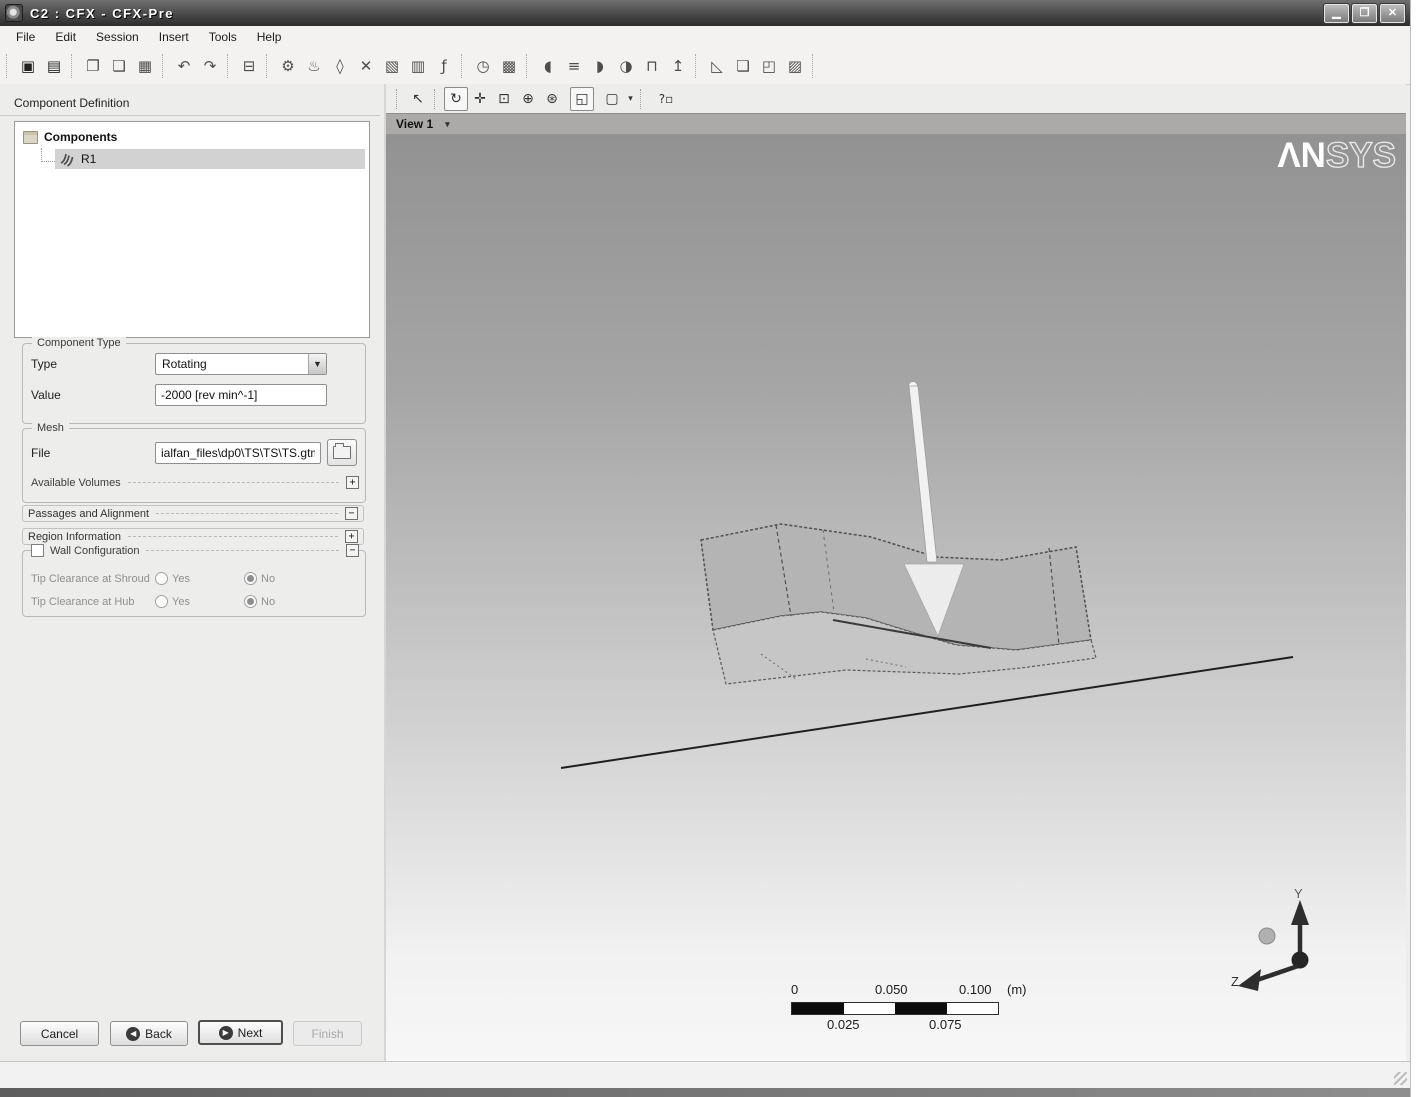 The image size is (1416, 1097). Describe the element at coordinates (210, 66) in the screenshot. I see `redo-button: ↷` at that location.